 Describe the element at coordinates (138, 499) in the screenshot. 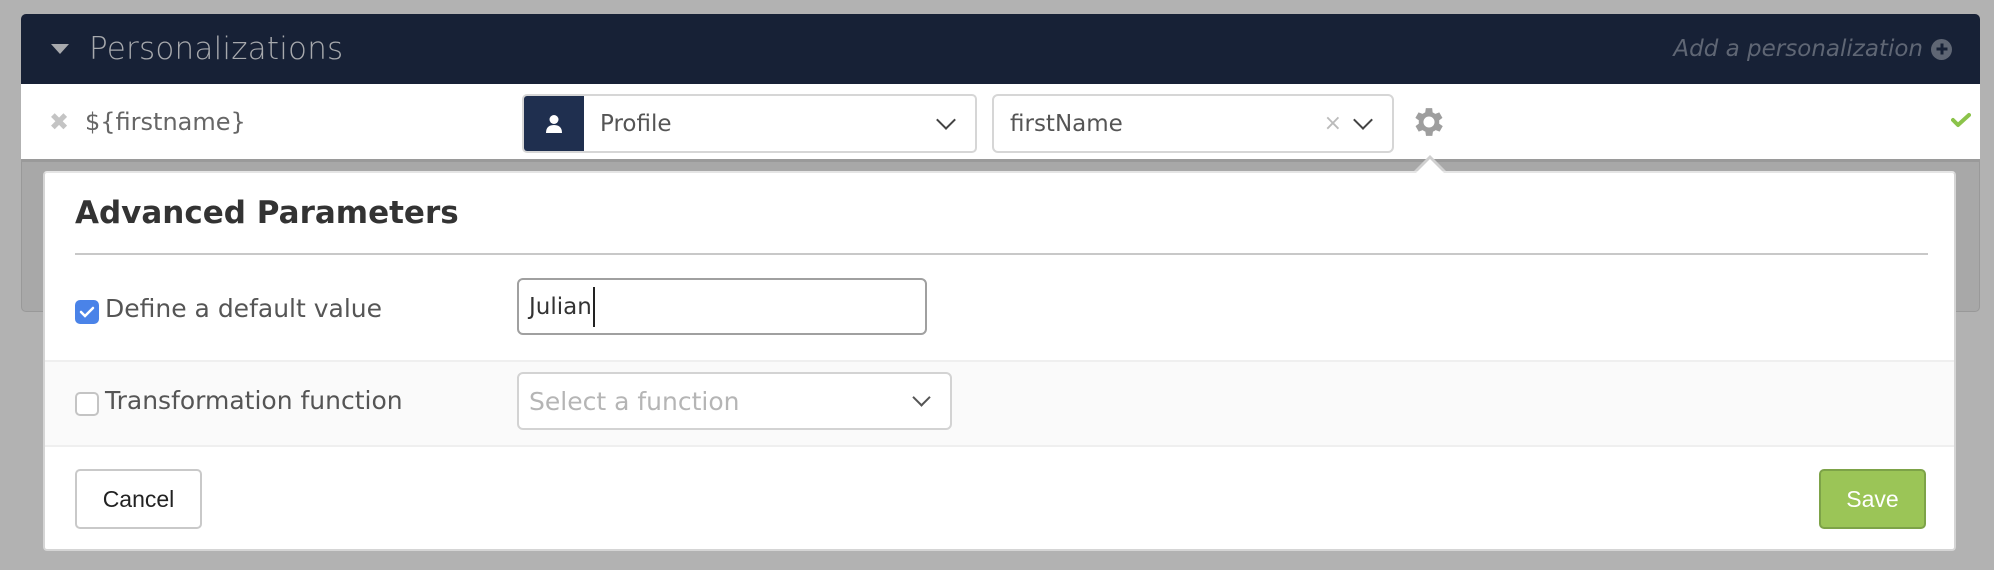

I see `cancel-button: Cancel` at that location.